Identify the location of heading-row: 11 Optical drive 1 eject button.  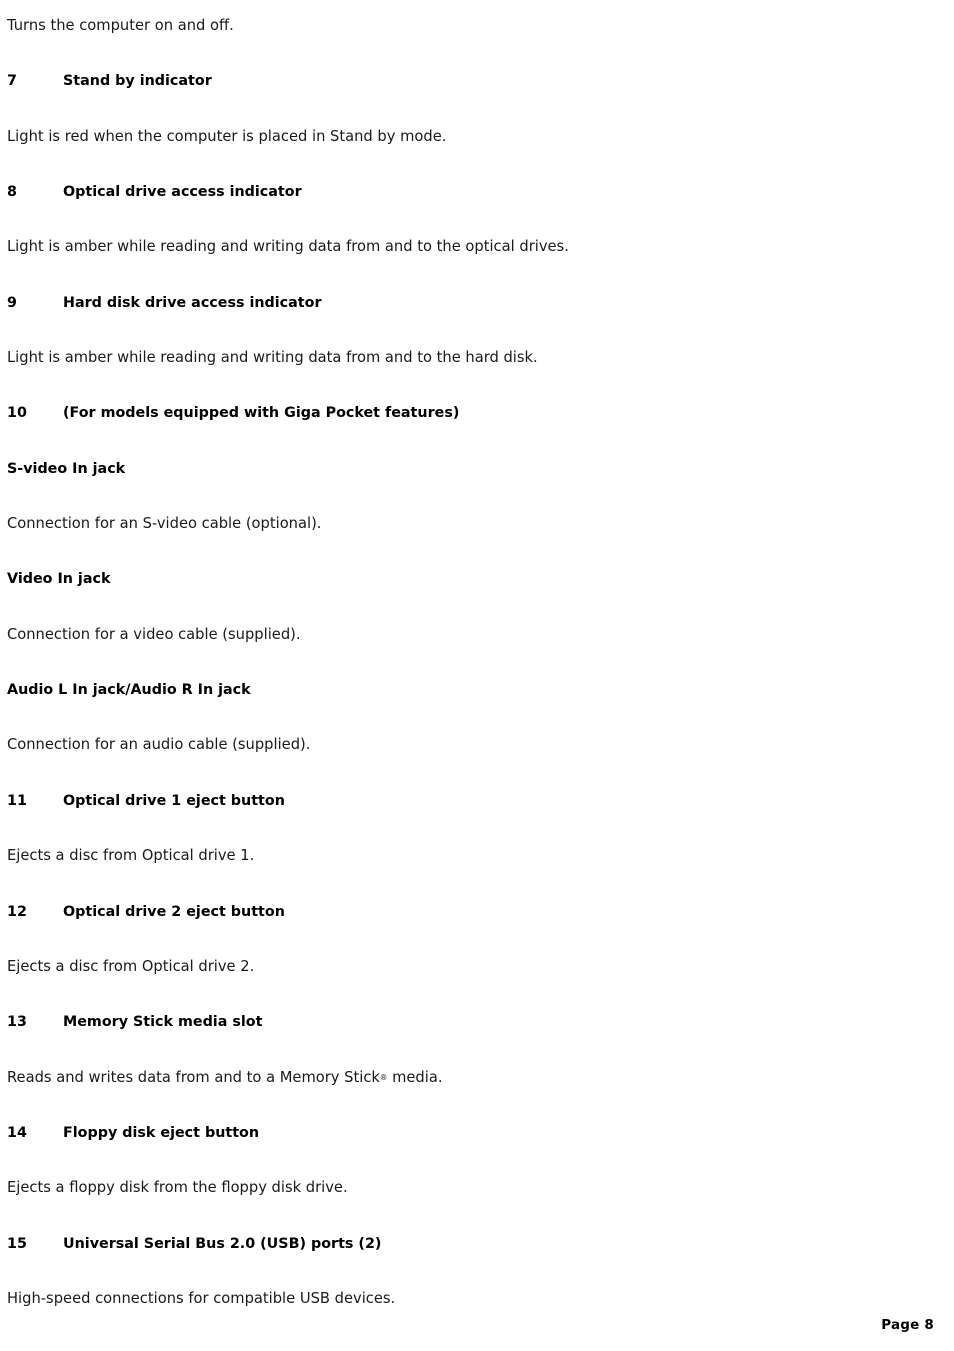
(146, 800).